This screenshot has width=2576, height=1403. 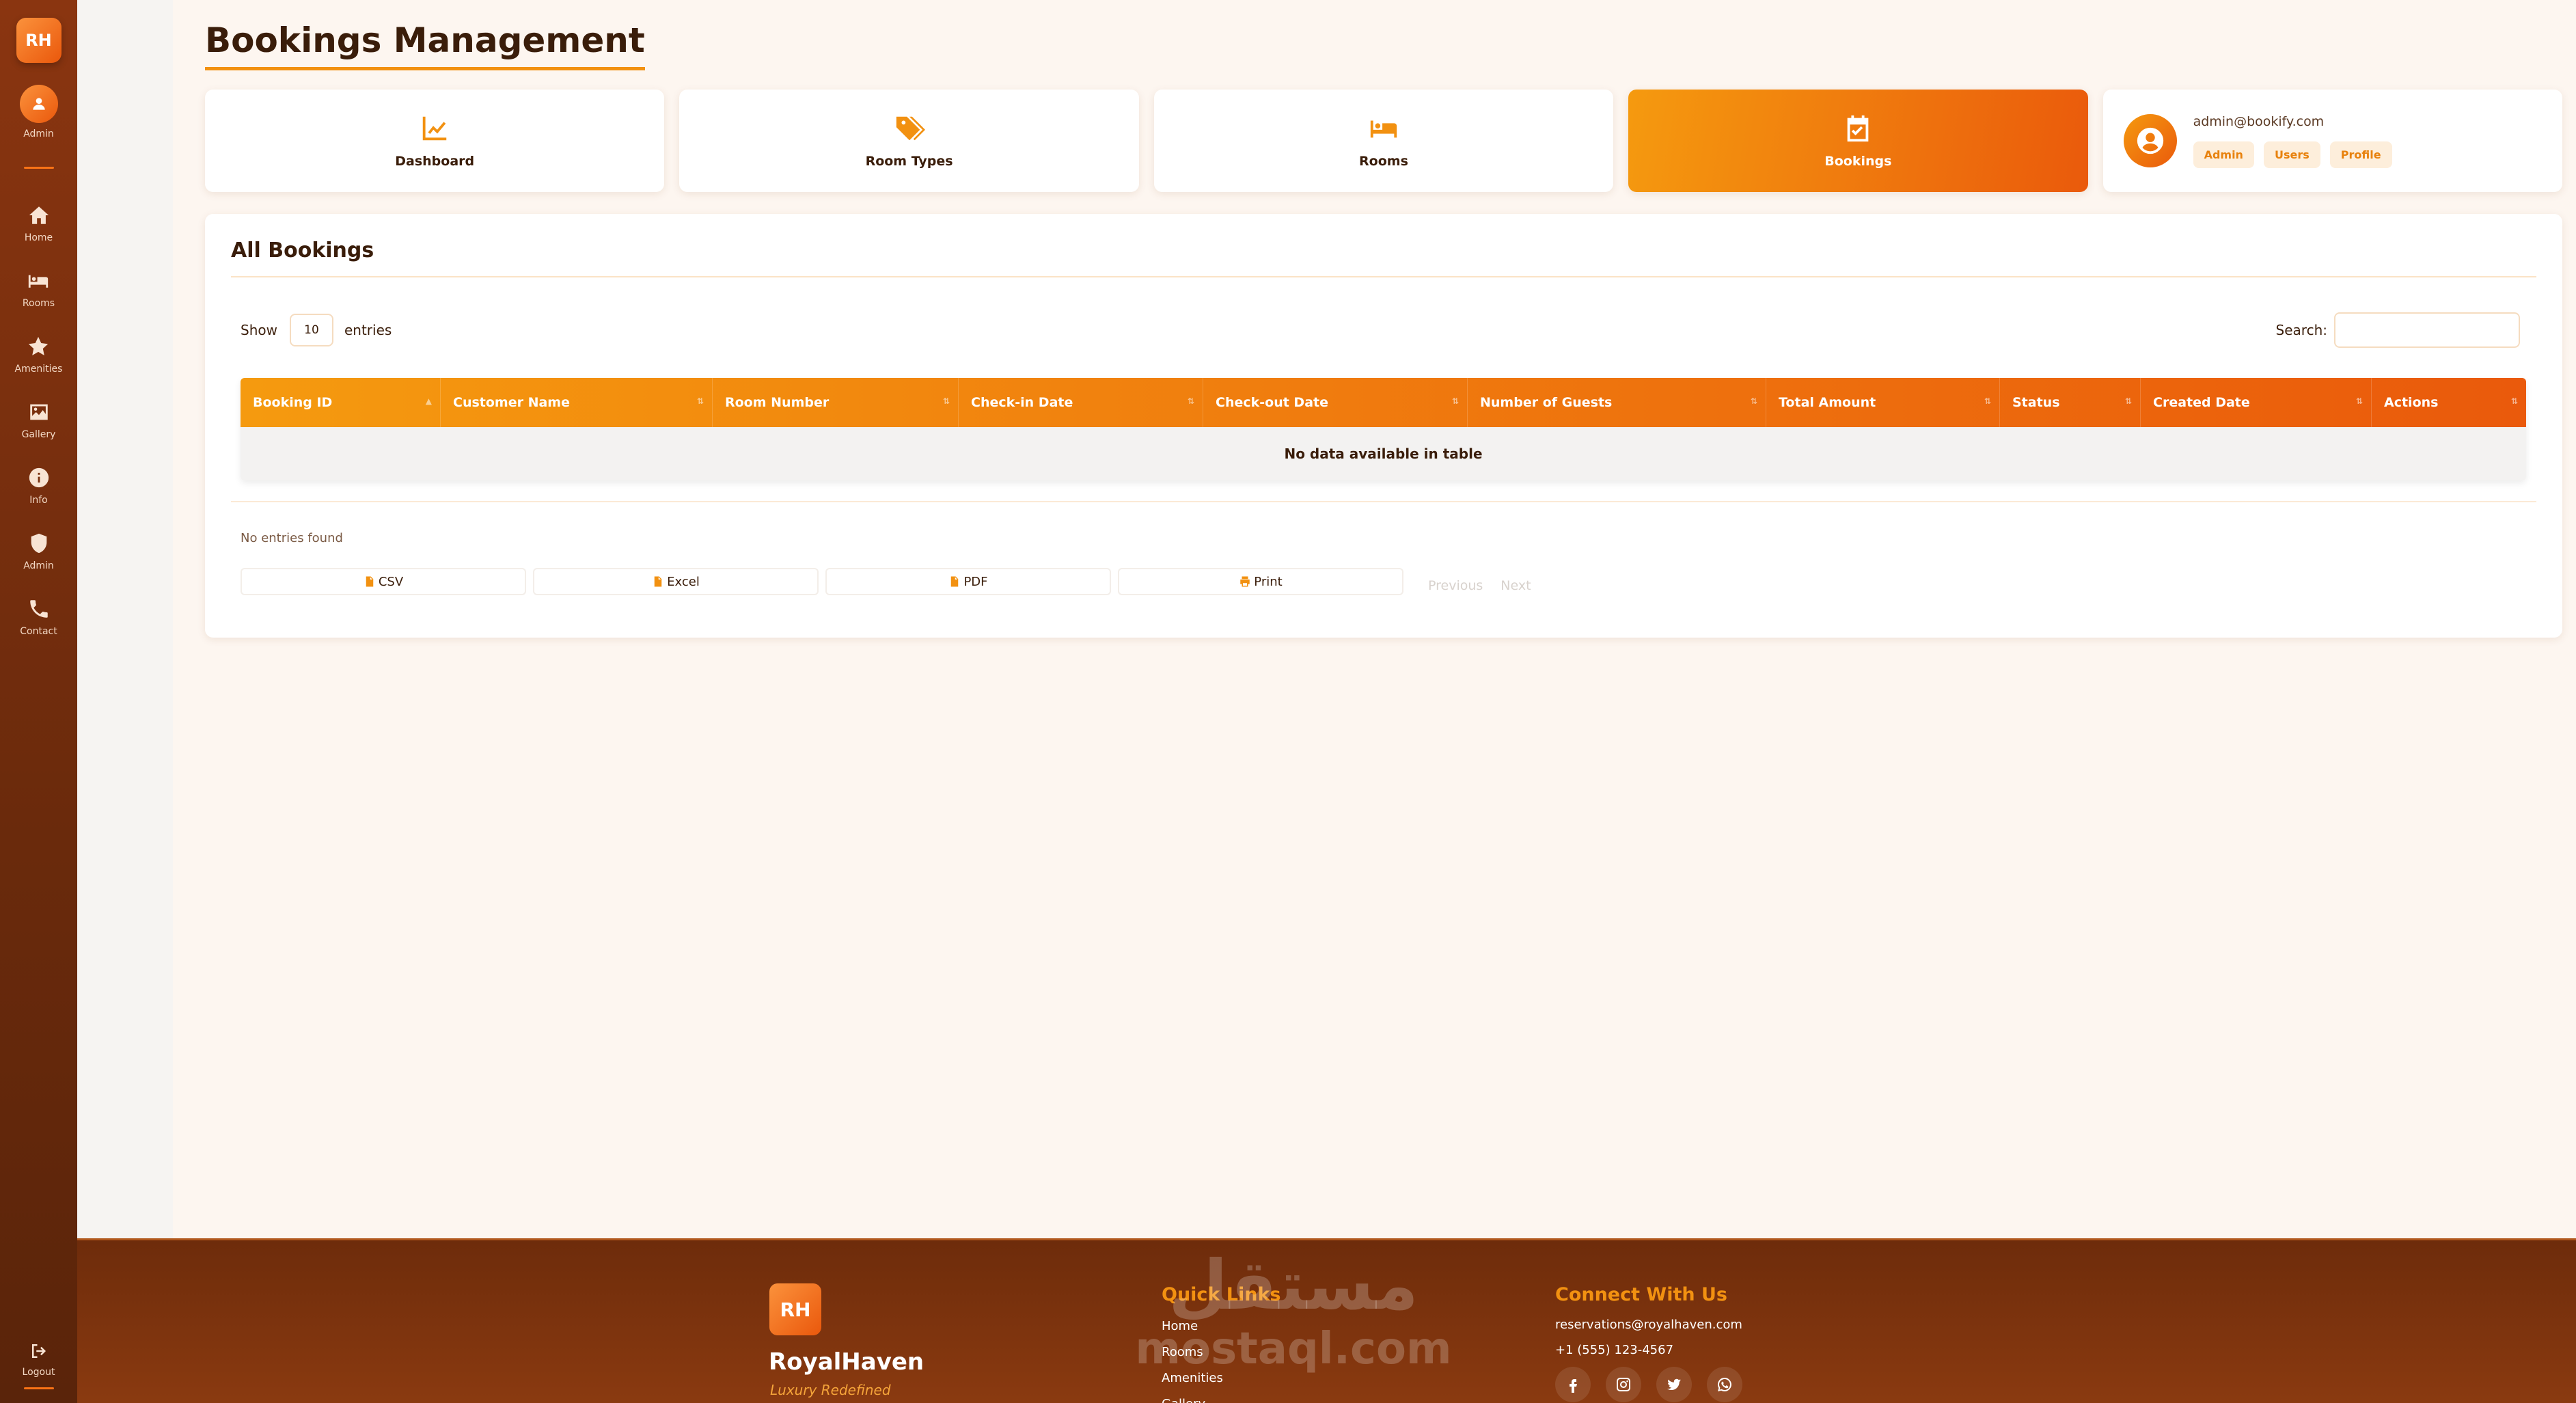 I want to click on nav-card-label: Bookings, so click(x=1858, y=161).